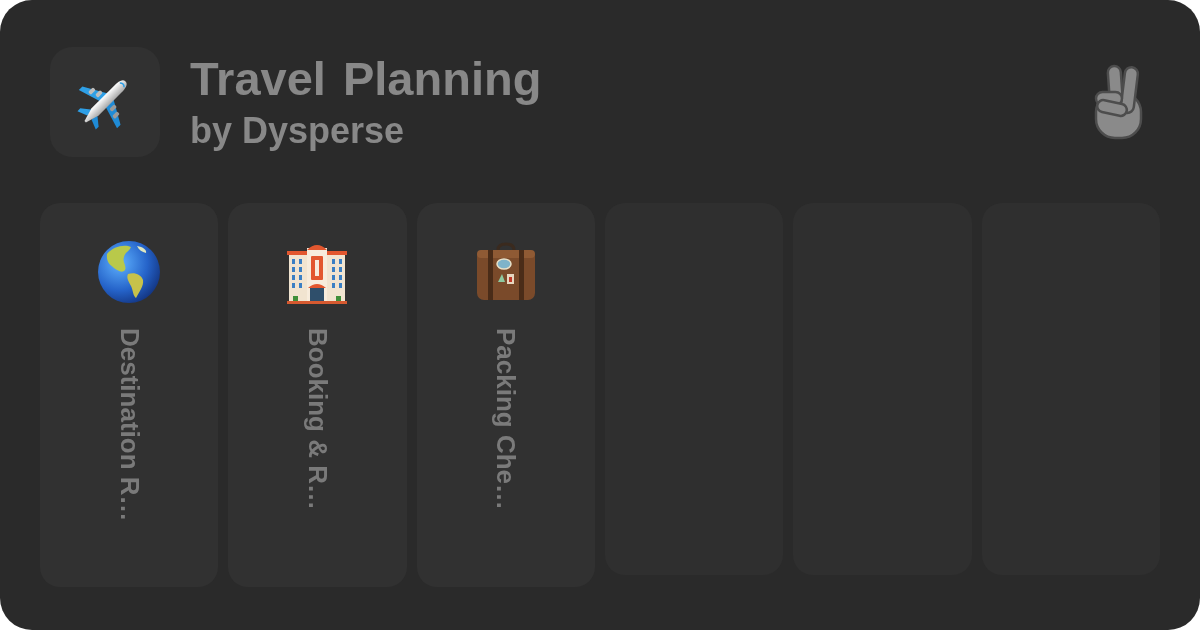  What do you see at coordinates (1119, 102) in the screenshot?
I see `peace-hand-icon` at bounding box center [1119, 102].